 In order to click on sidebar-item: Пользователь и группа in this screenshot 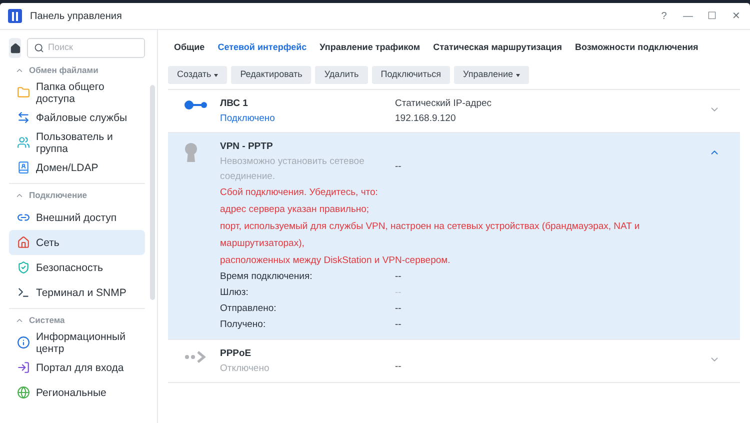, I will do `click(77, 142)`.